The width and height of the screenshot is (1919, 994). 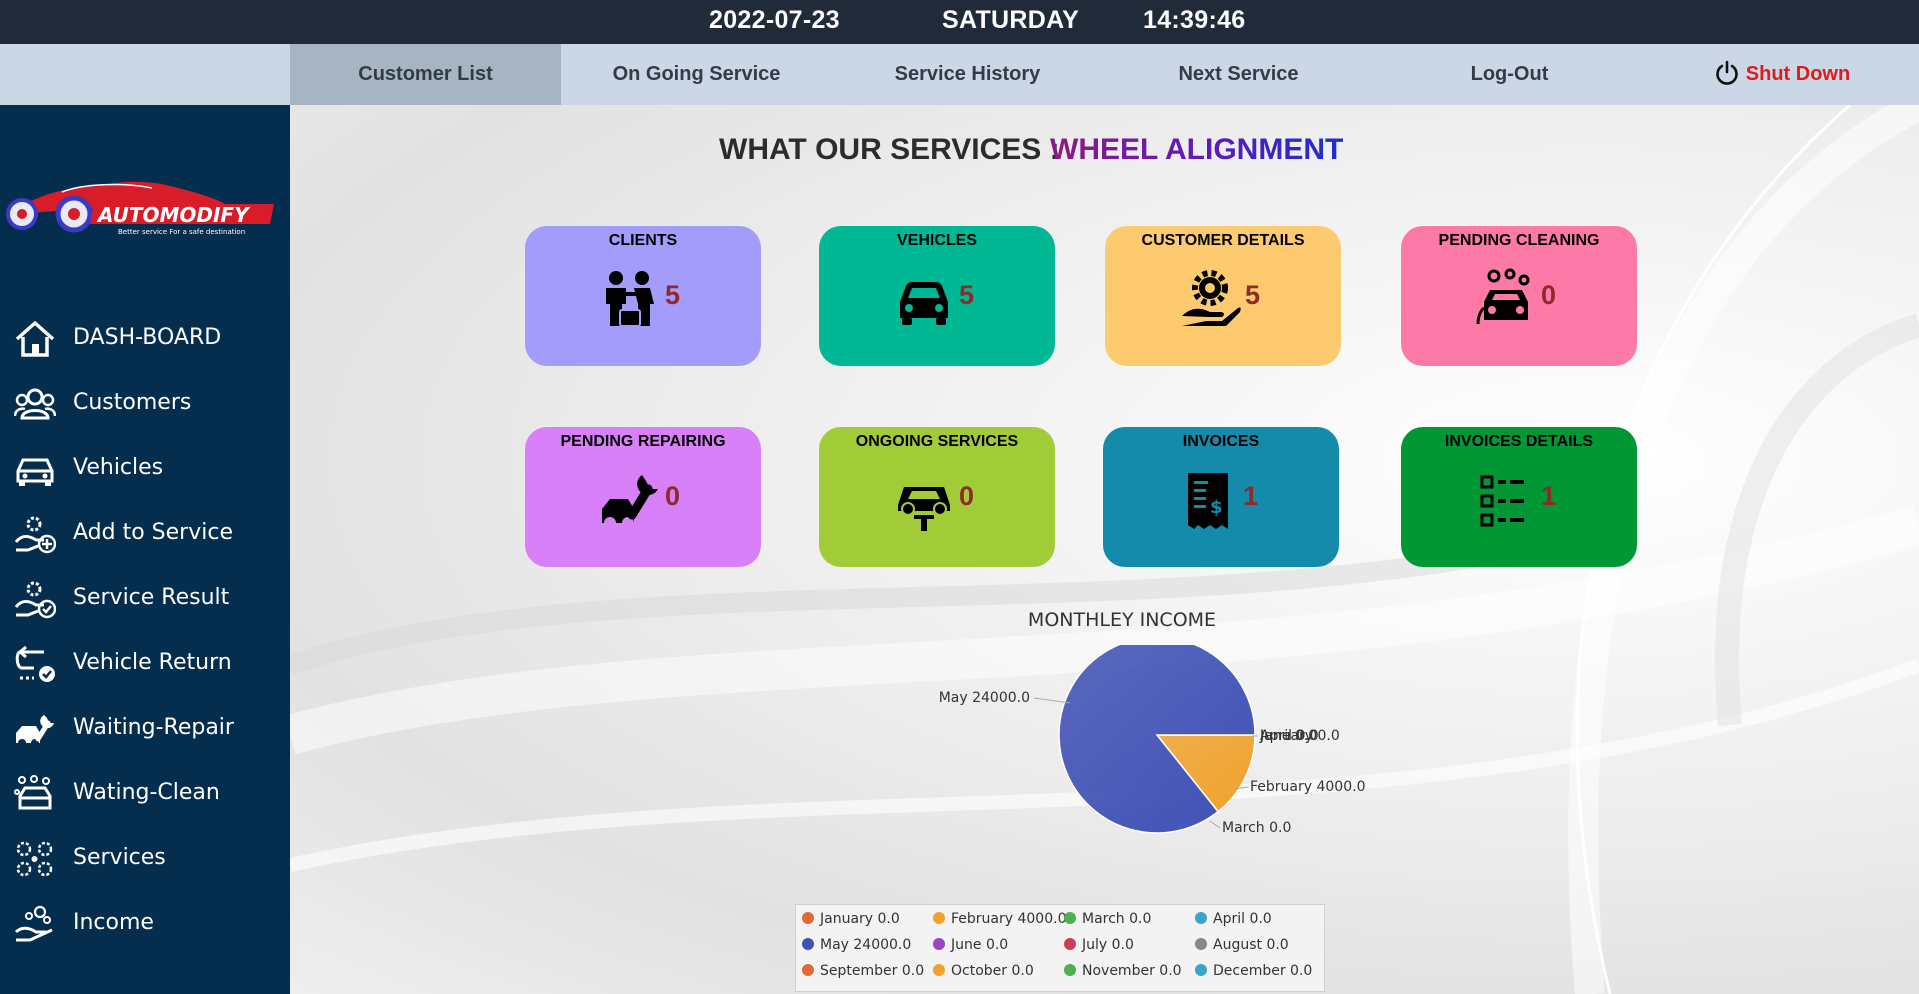 What do you see at coordinates (1197, 149) in the screenshot?
I see `services-heading-value: WHEEL ALIGNMENT` at bounding box center [1197, 149].